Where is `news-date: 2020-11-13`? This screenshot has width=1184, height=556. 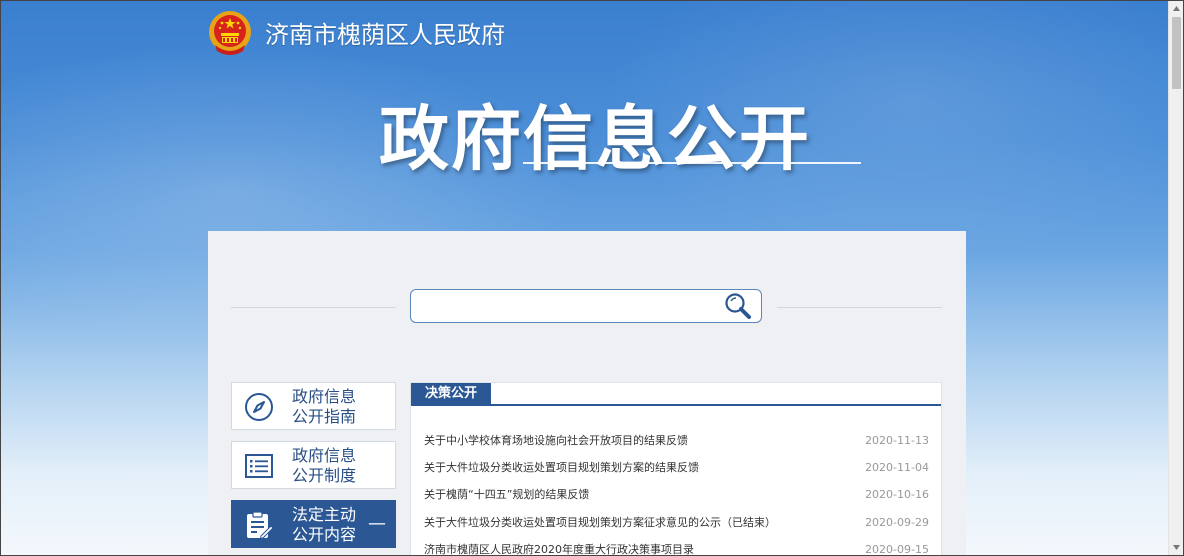 news-date: 2020-11-13 is located at coordinates (897, 440).